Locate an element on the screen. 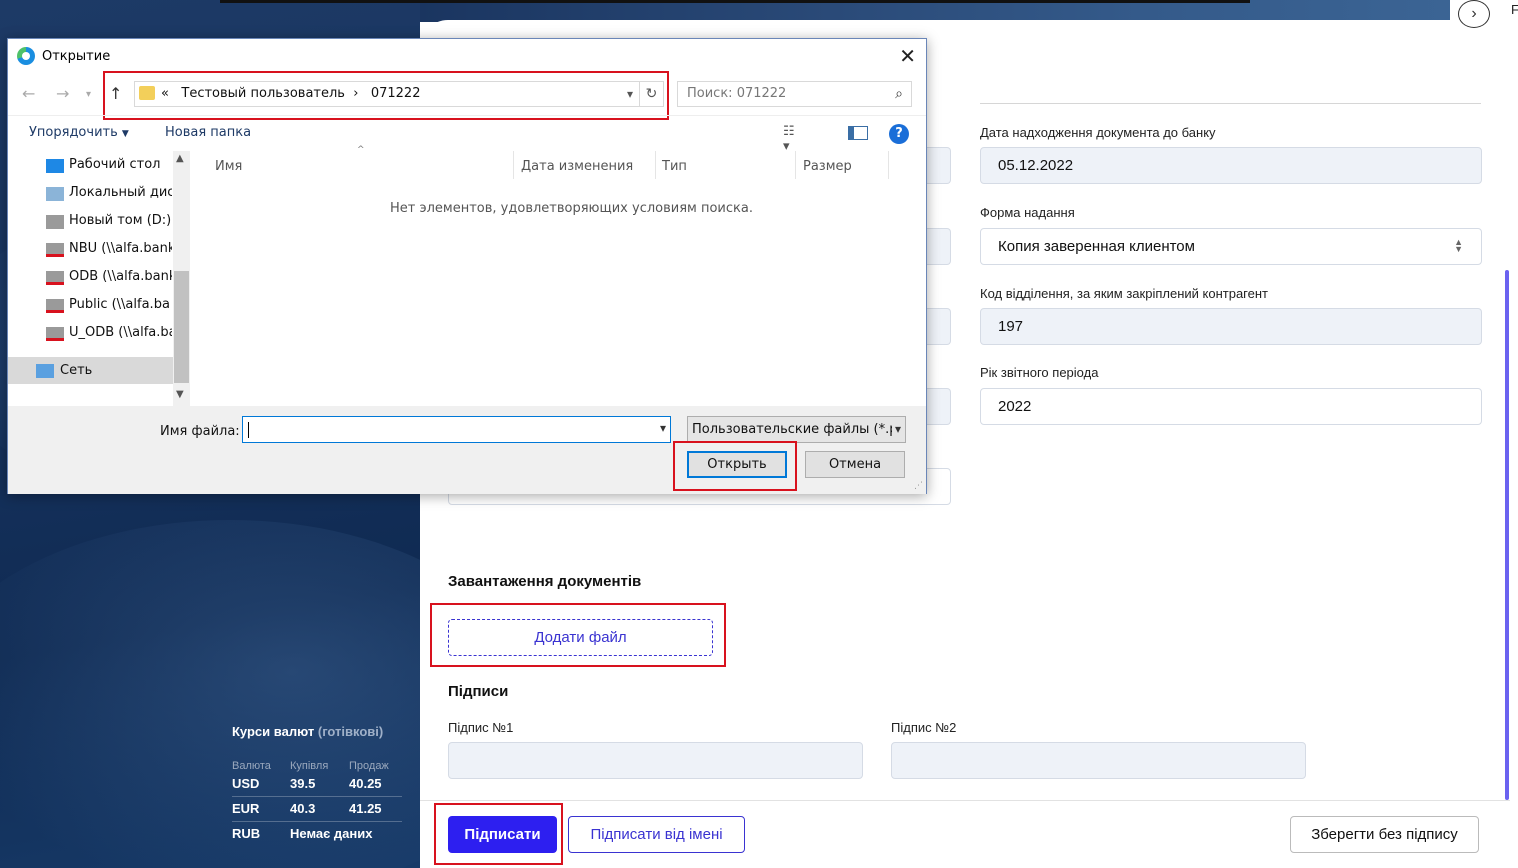  save-without-sign-button: Зберегти без підпису is located at coordinates (1384, 834).